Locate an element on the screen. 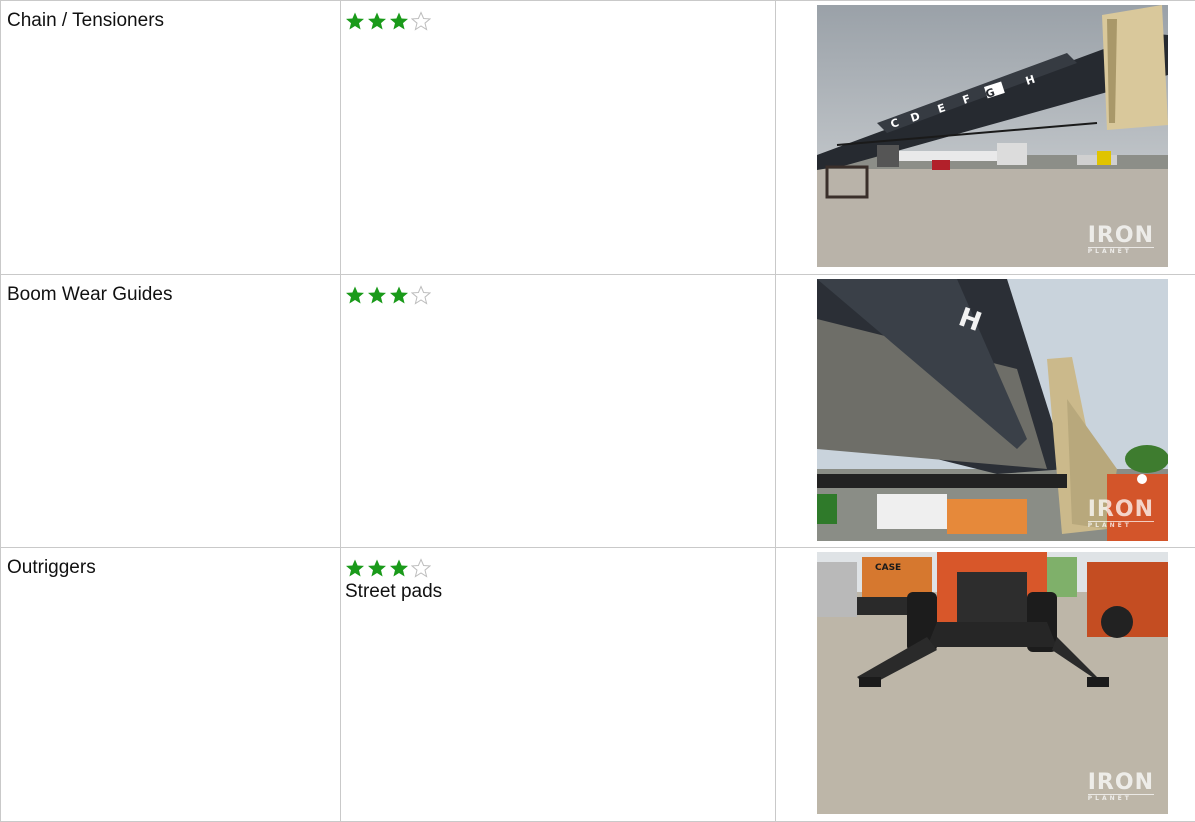 The height and width of the screenshot is (822, 1195). item-label-cell: Boom Wear Guides is located at coordinates (171, 411).